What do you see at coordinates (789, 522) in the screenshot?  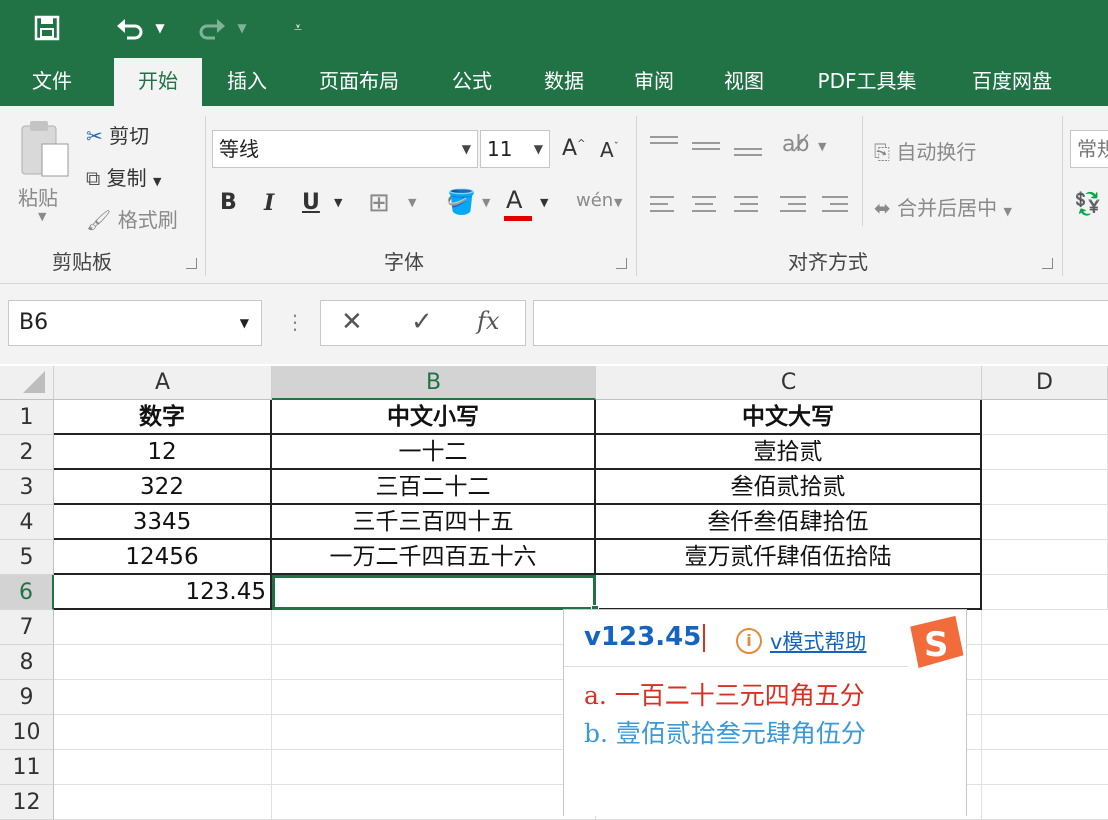 I see `cell-c4: 叁仟叁佰肆拾伍` at bounding box center [789, 522].